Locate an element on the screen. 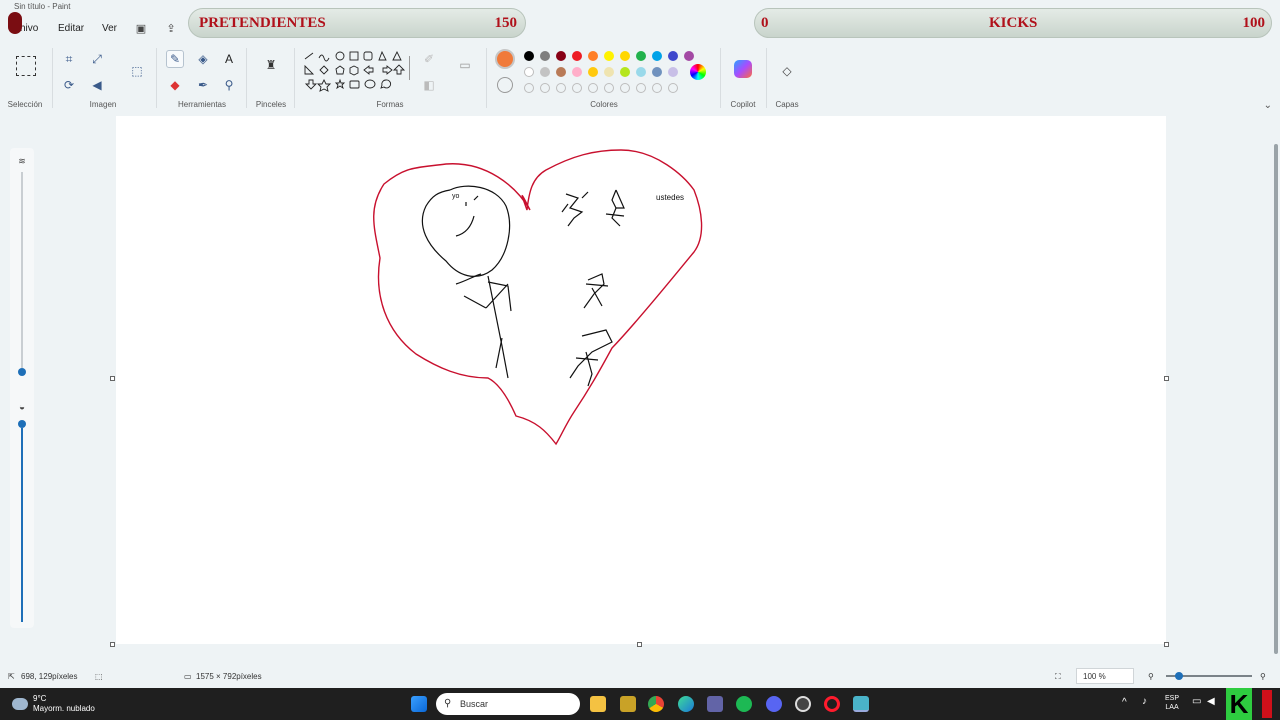  edge-icon is located at coordinates (686, 704).